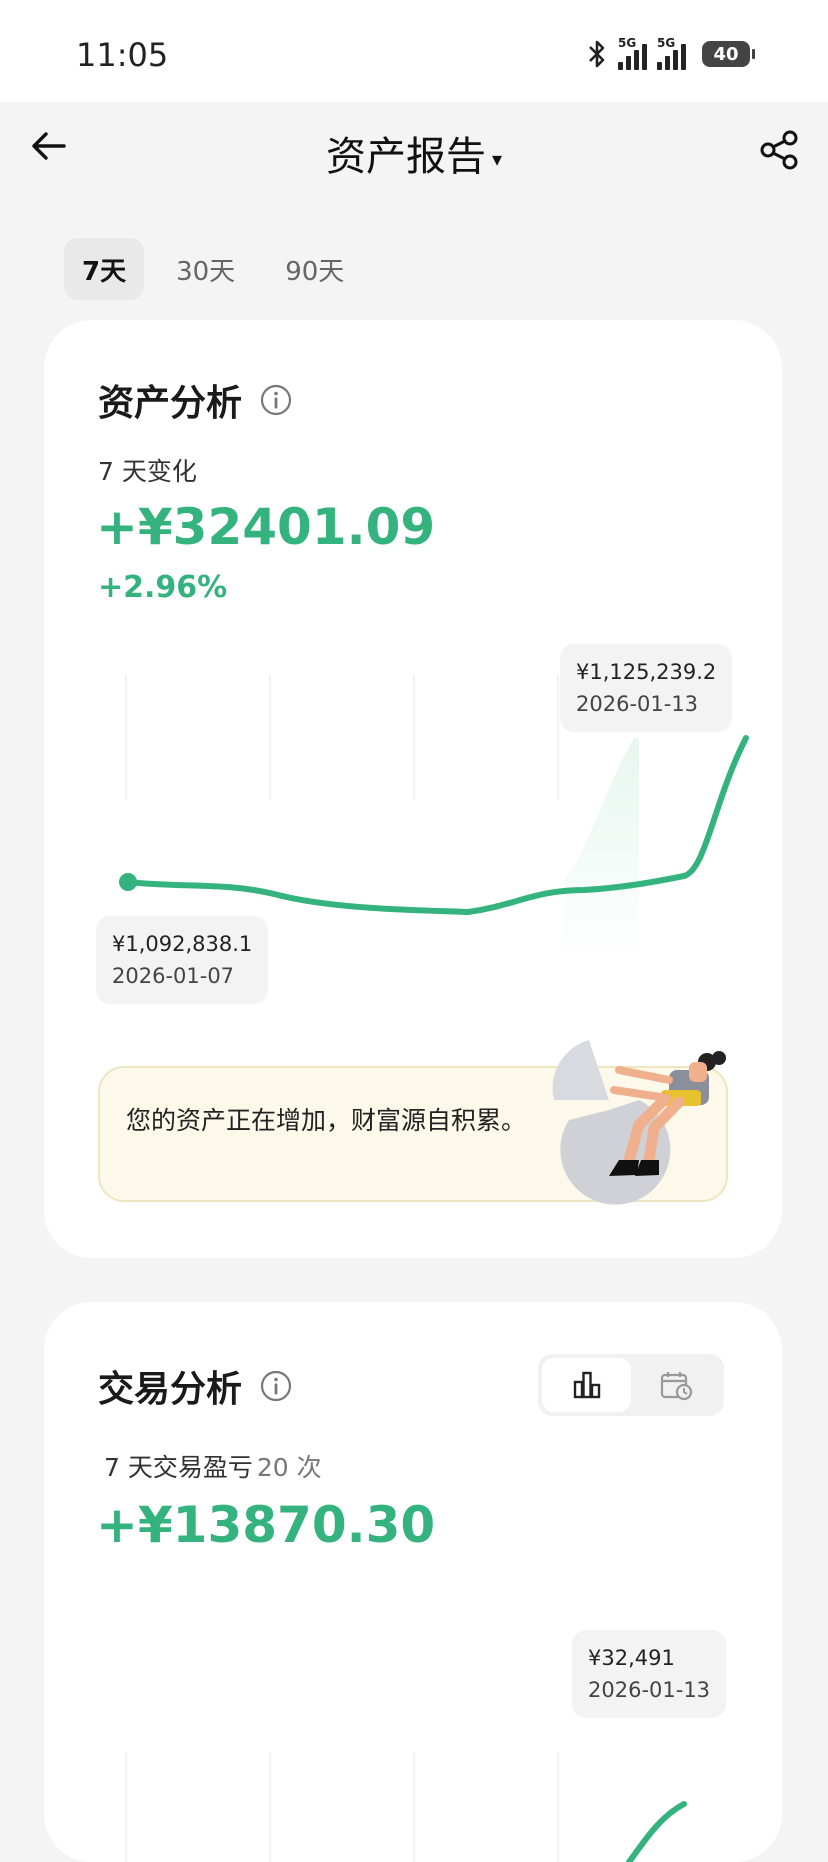 This screenshot has height=1862, width=828. I want to click on start-point-tooltip: ¥1,092,838.1 2026-01-07, so click(182, 960).